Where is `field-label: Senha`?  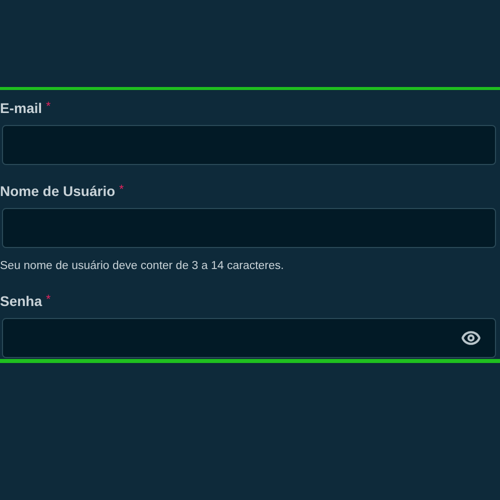
field-label: Senha is located at coordinates (21, 302).